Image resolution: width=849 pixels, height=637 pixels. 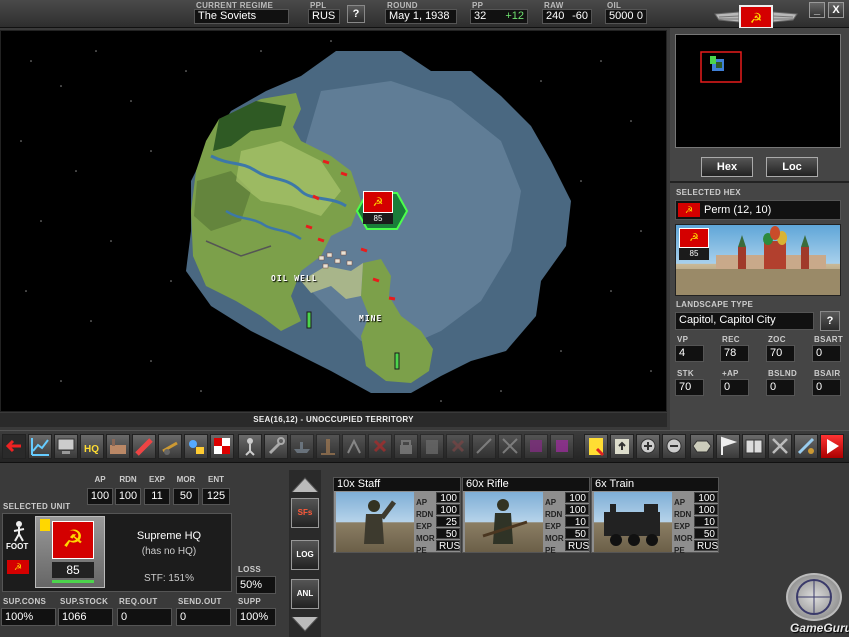 What do you see at coordinates (836, 10) in the screenshot?
I see `close-button: X` at bounding box center [836, 10].